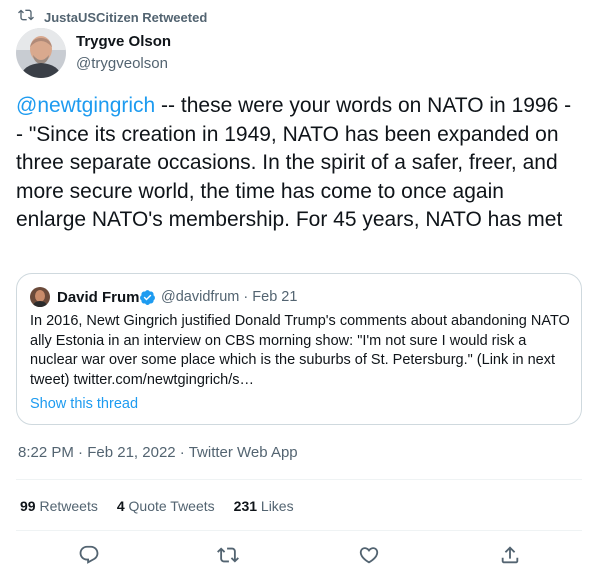 Image resolution: width=598 pixels, height=579 pixels. Describe the element at coordinates (171, 506) in the screenshot. I see `quotes-label: Quote Tweets` at that location.